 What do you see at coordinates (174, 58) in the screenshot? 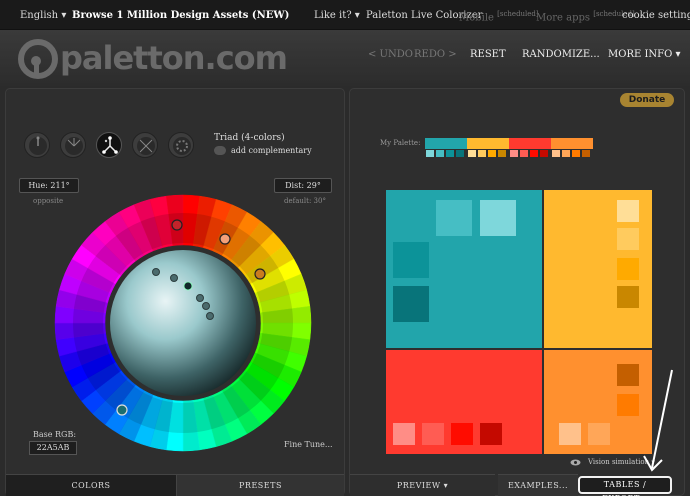
I see `logo-text: paletton.com` at bounding box center [174, 58].